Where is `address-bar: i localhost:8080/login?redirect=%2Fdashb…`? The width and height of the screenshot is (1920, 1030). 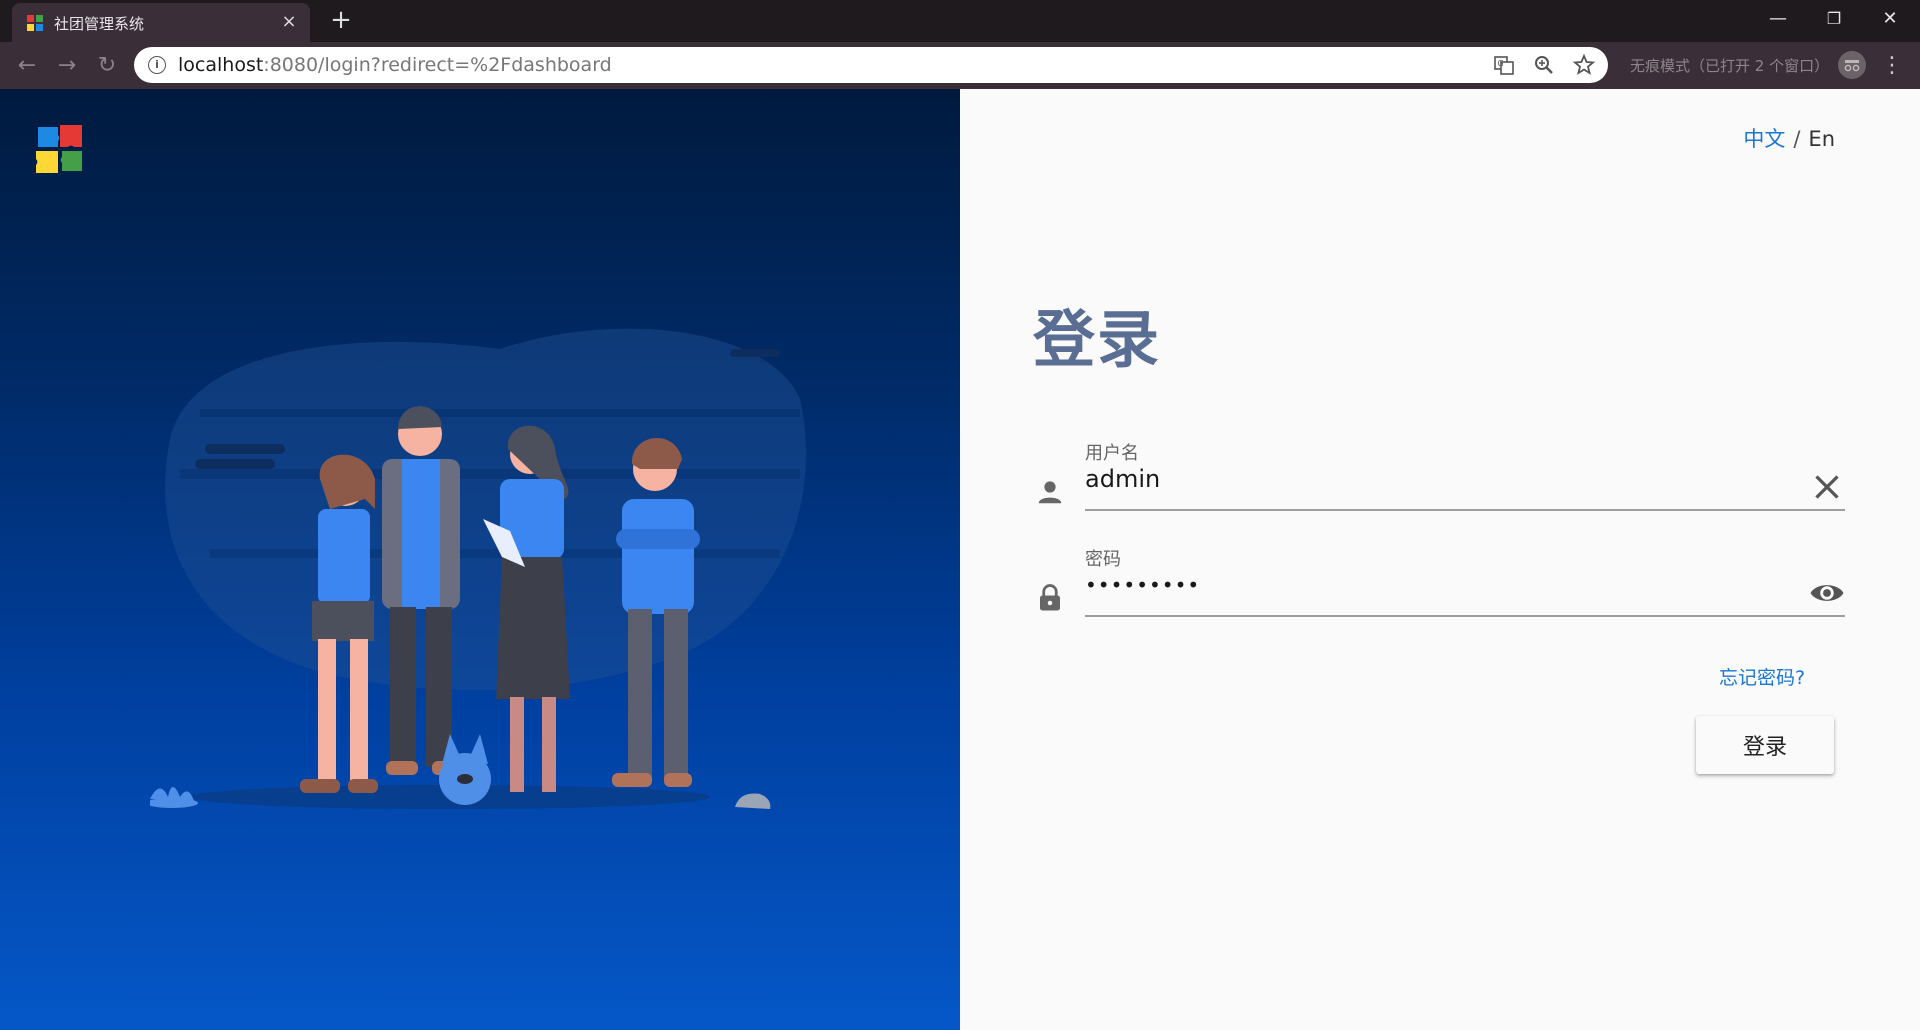 address-bar: i localhost:8080/login?redirect=%2Fdashb… is located at coordinates (871, 65).